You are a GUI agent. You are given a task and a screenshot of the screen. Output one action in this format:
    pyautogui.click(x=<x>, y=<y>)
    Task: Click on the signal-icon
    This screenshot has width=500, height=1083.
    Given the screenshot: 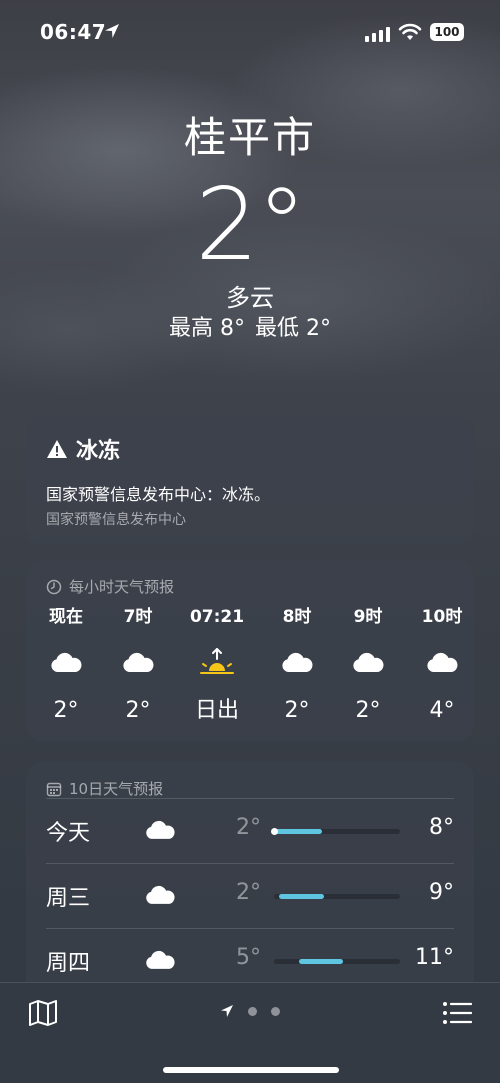 What is the action you would take?
    pyautogui.click(x=377, y=34)
    